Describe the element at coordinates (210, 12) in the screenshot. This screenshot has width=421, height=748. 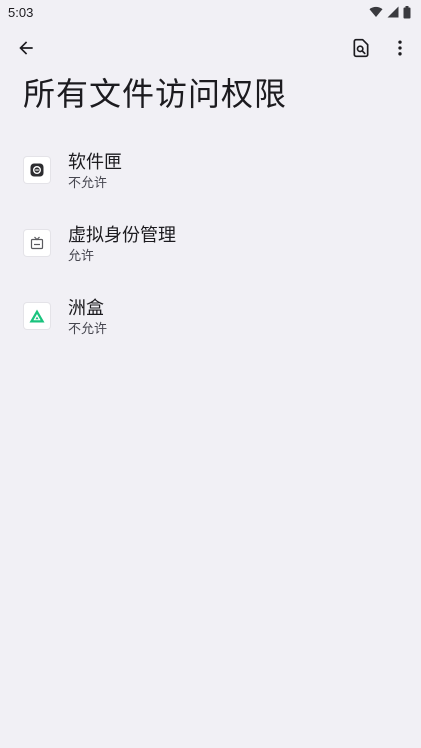
I see `status-bar: 5:03` at that location.